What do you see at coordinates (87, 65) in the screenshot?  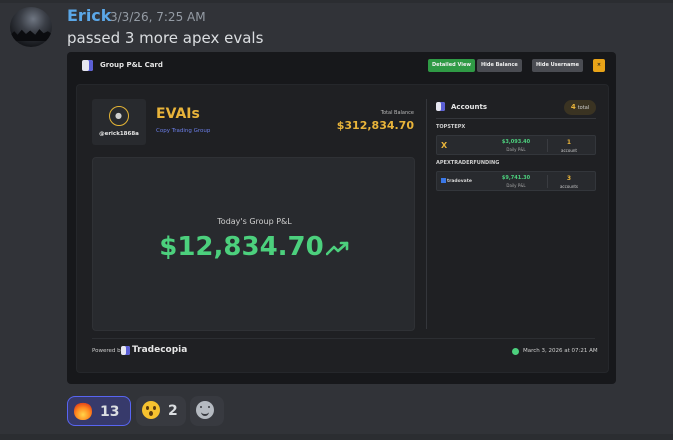 I see `tradecopia-logo-icon` at bounding box center [87, 65].